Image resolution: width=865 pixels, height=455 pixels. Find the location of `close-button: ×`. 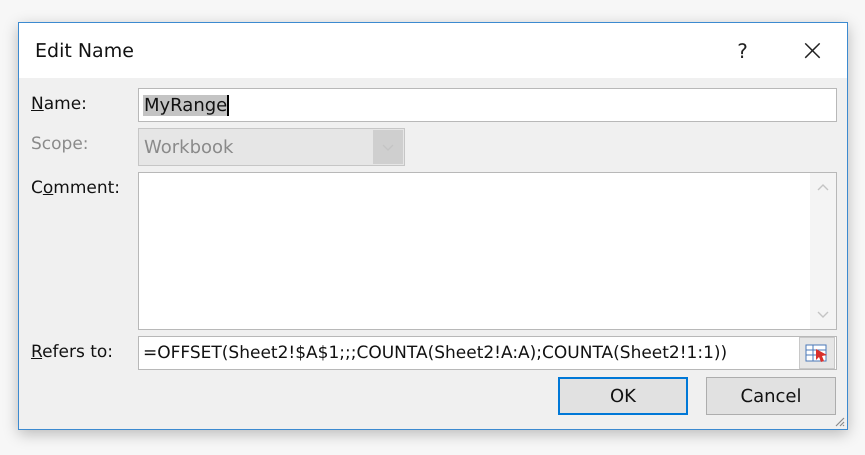

close-button: × is located at coordinates (812, 51).